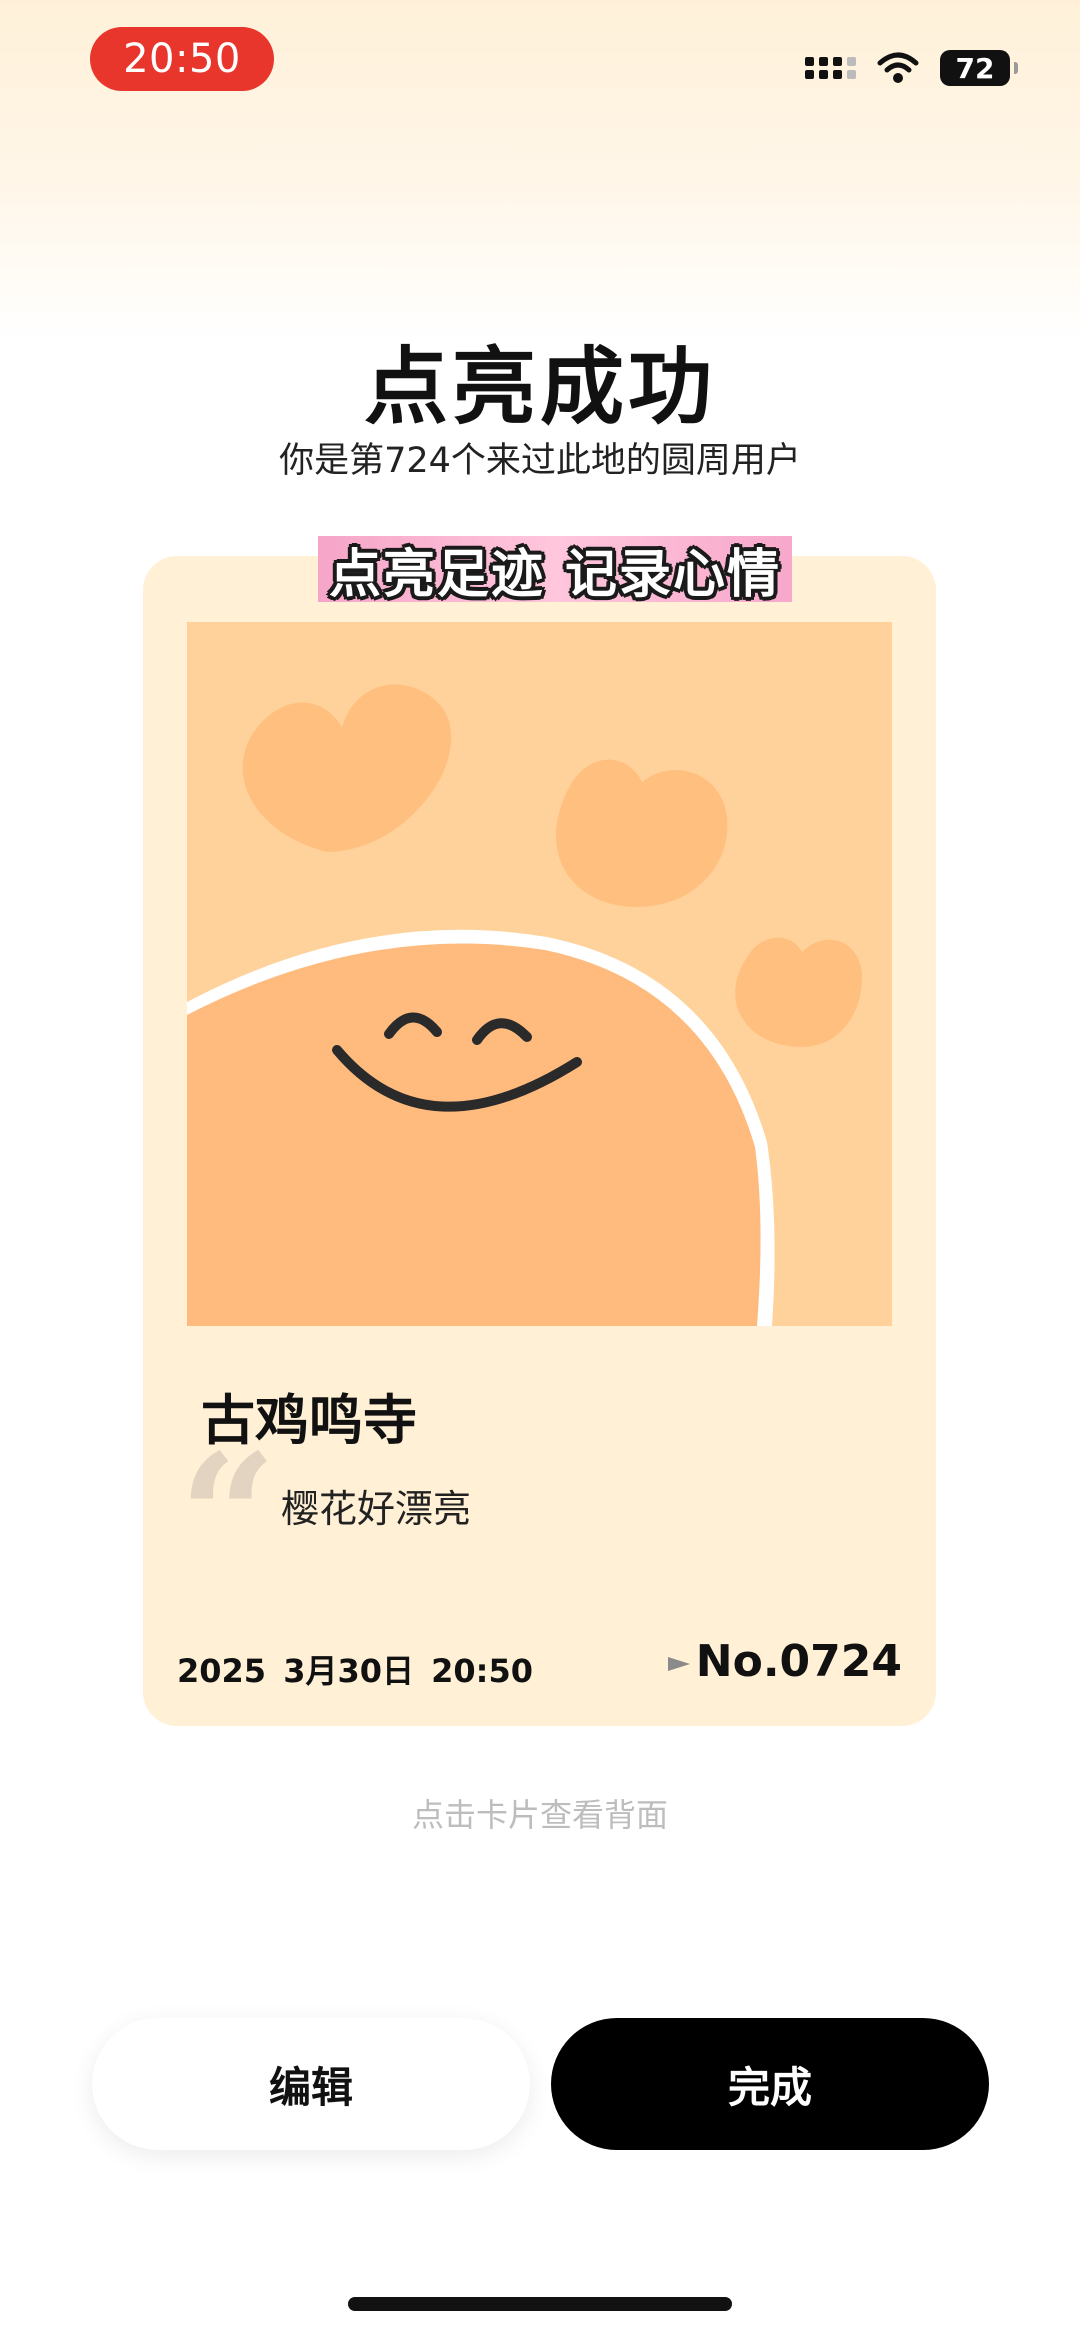 This screenshot has width=1080, height=2335. I want to click on card-number: No.0724, so click(784, 1661).